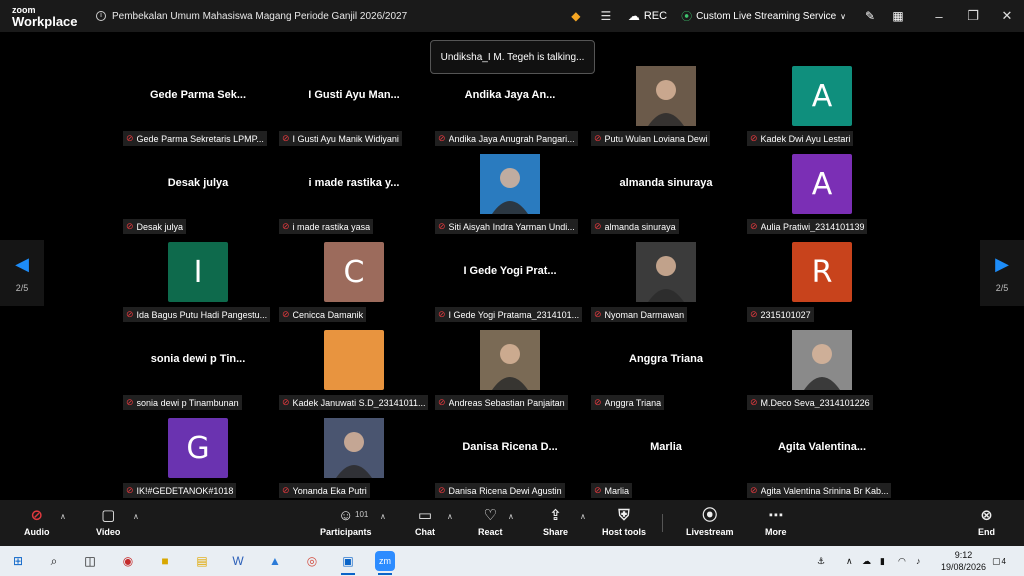 Image resolution: width=1024 pixels, height=576 pixels. I want to click on word-icon: W, so click(238, 561).